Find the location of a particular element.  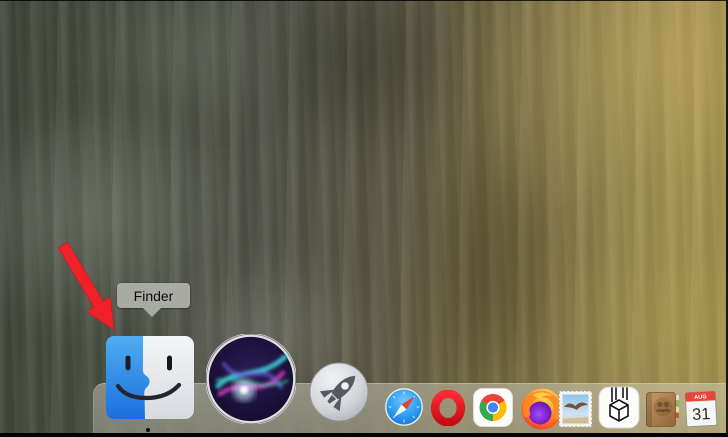

chrome-icon is located at coordinates (493, 407).